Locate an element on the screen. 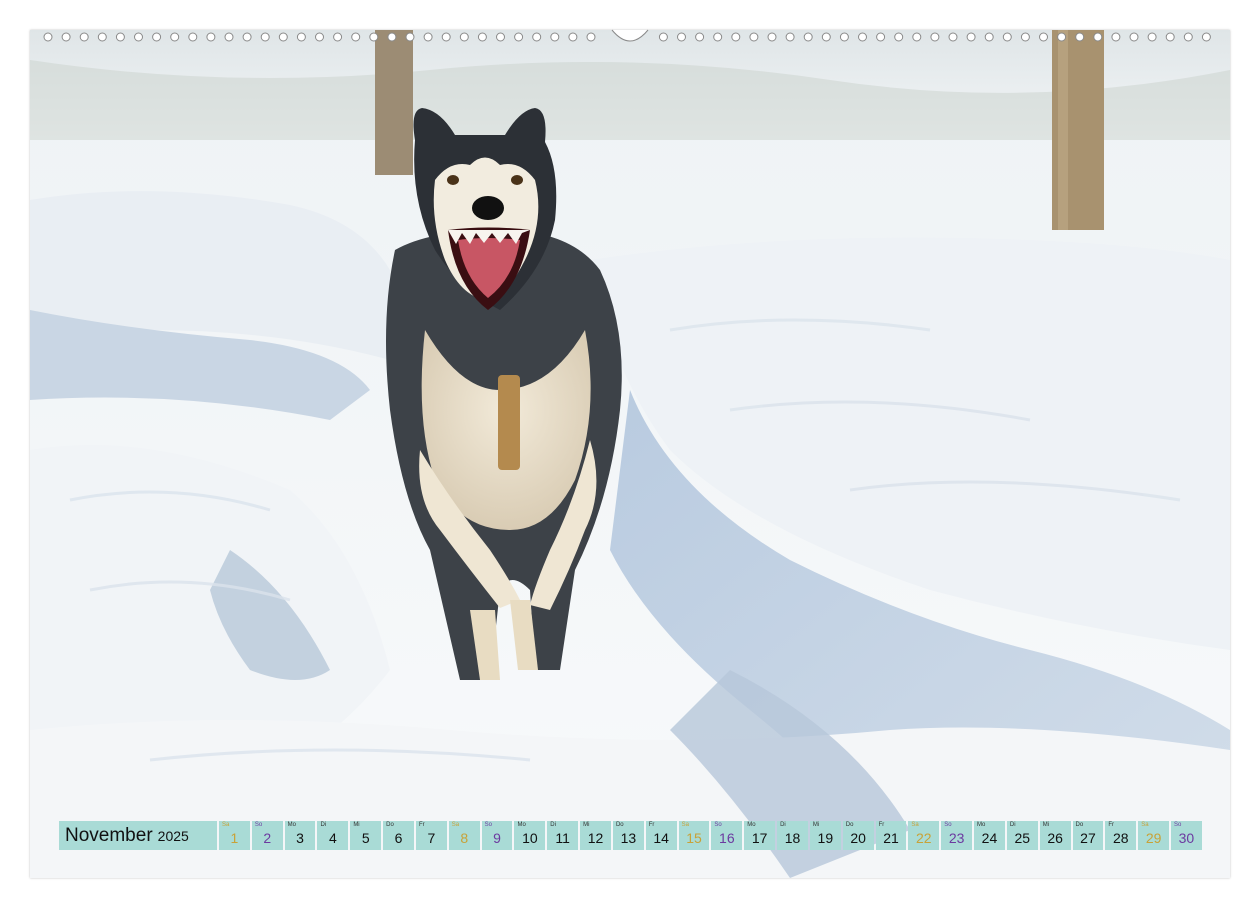  day-cell: Mi 26 is located at coordinates (1055, 835).